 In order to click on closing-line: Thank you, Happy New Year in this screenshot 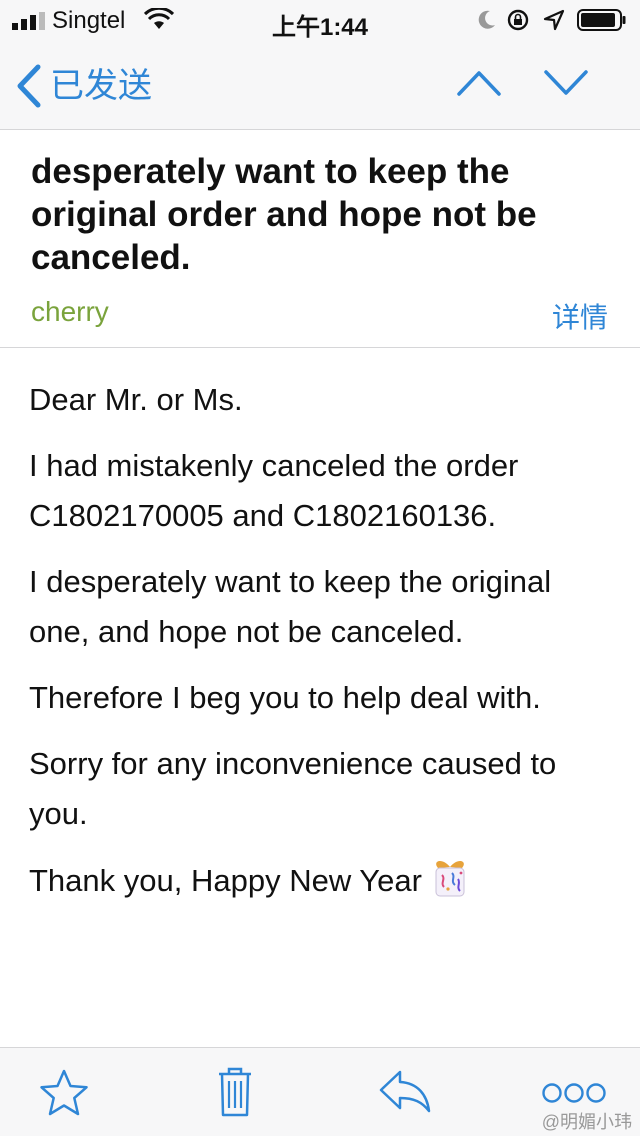, I will do `click(324, 880)`.